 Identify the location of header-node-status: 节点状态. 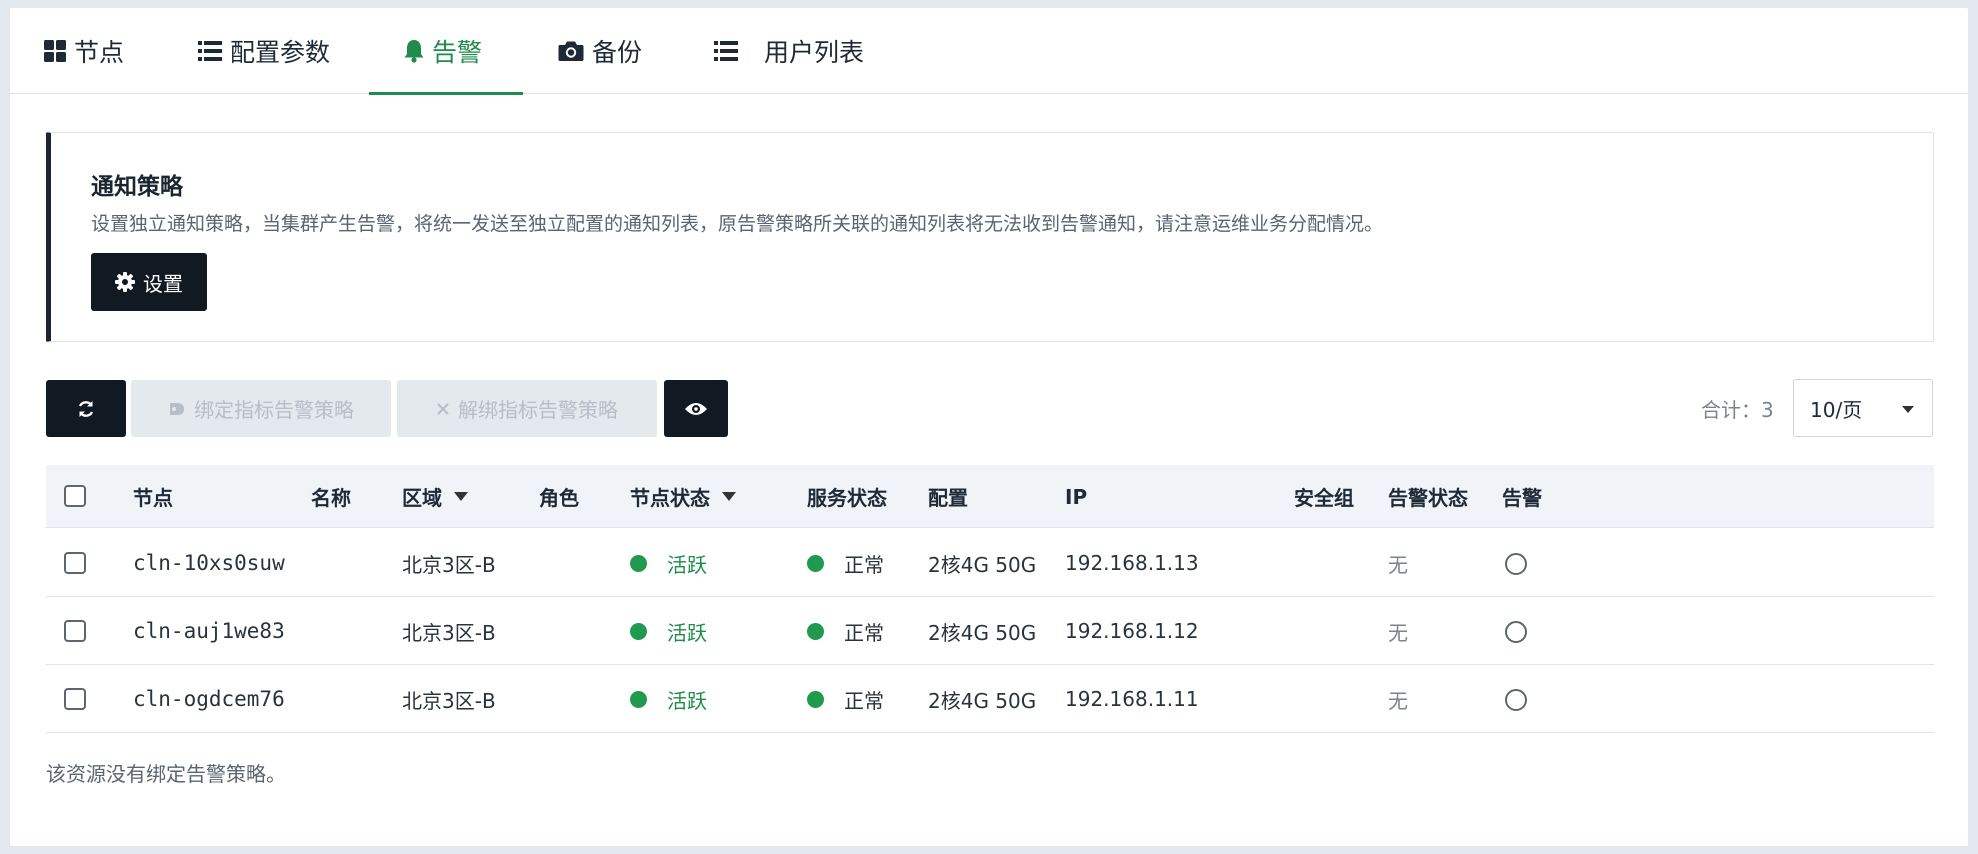
(683, 496).